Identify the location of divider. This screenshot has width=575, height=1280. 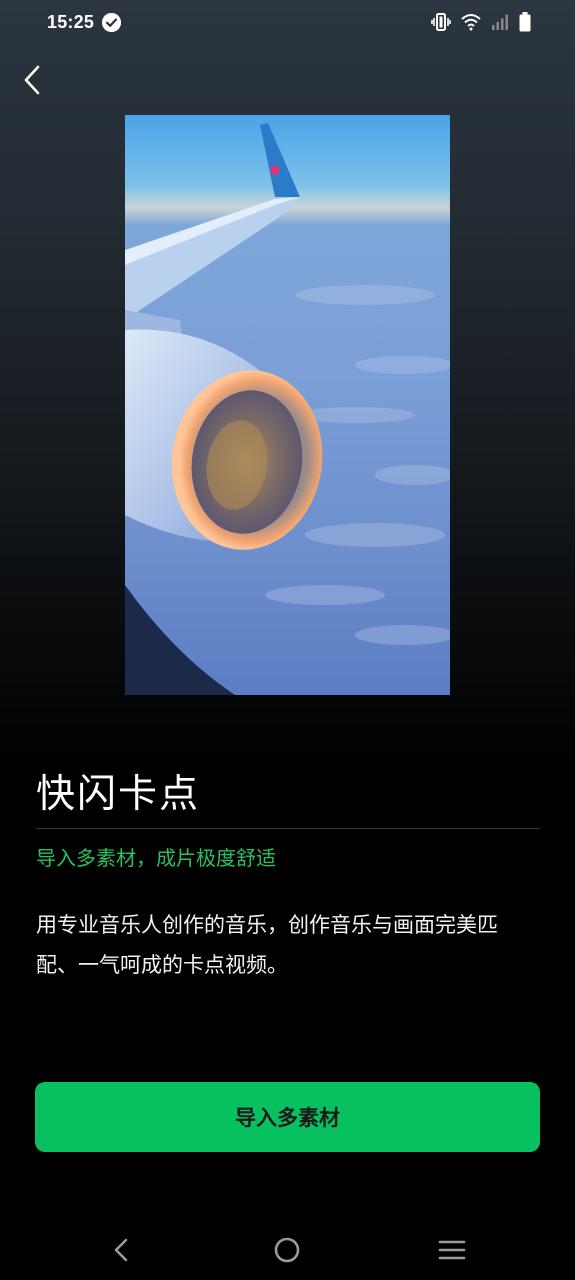
(288, 828).